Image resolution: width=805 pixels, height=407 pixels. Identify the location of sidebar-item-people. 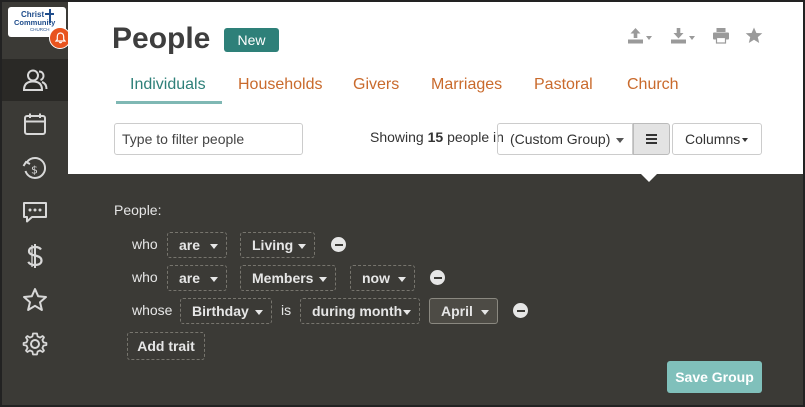
(35, 80).